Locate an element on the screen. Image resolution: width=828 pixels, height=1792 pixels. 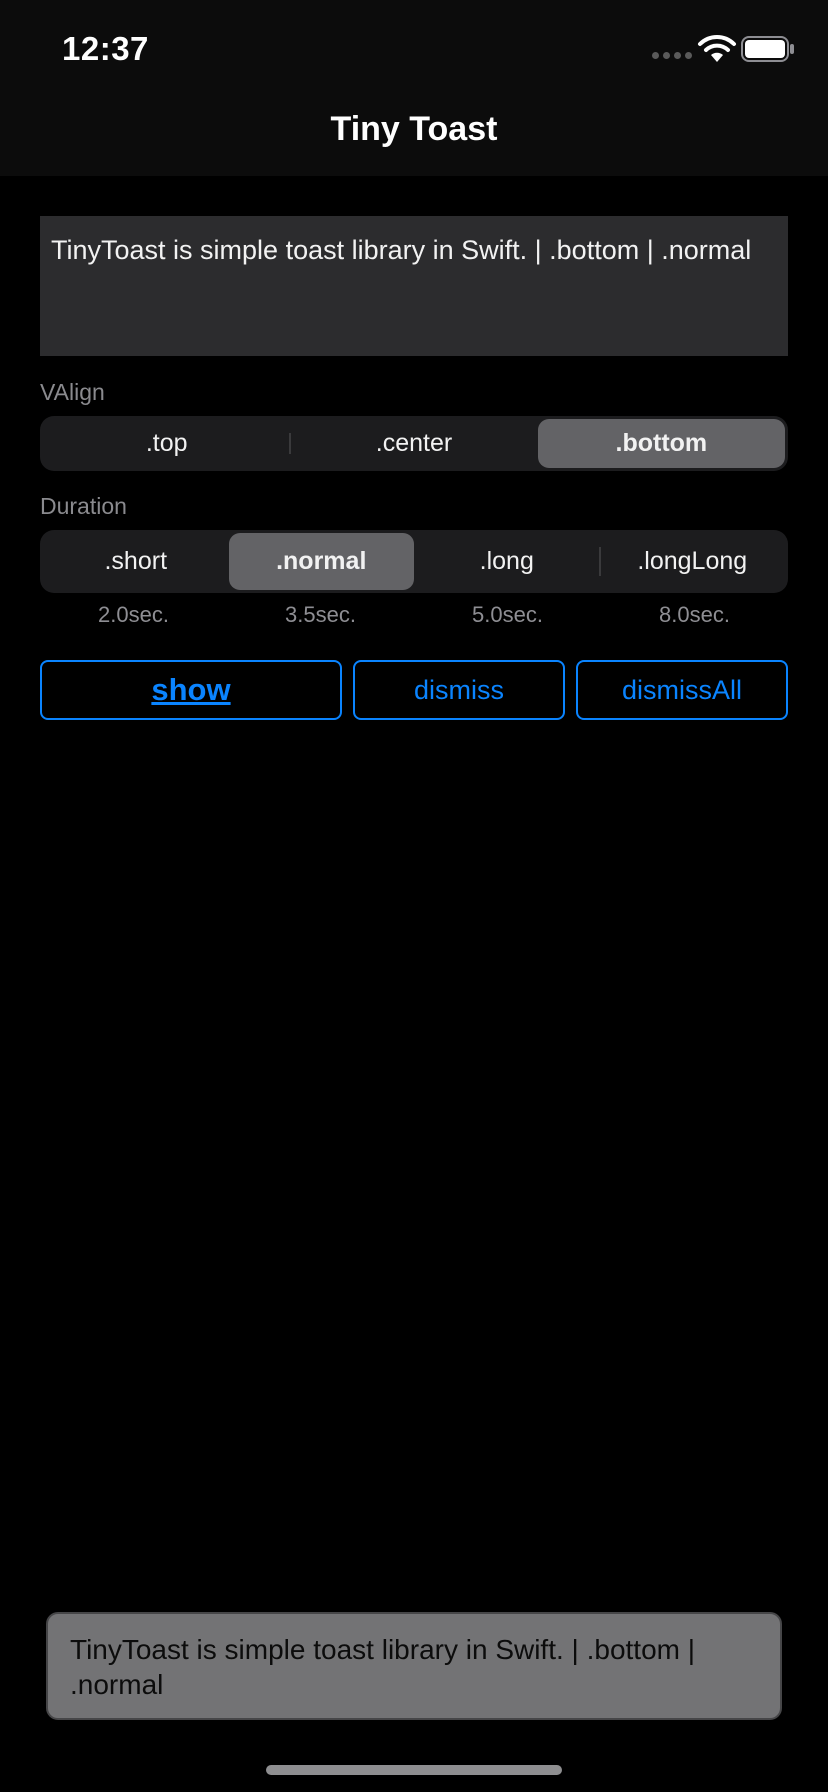
valign-label: VAlign is located at coordinates (72, 392).